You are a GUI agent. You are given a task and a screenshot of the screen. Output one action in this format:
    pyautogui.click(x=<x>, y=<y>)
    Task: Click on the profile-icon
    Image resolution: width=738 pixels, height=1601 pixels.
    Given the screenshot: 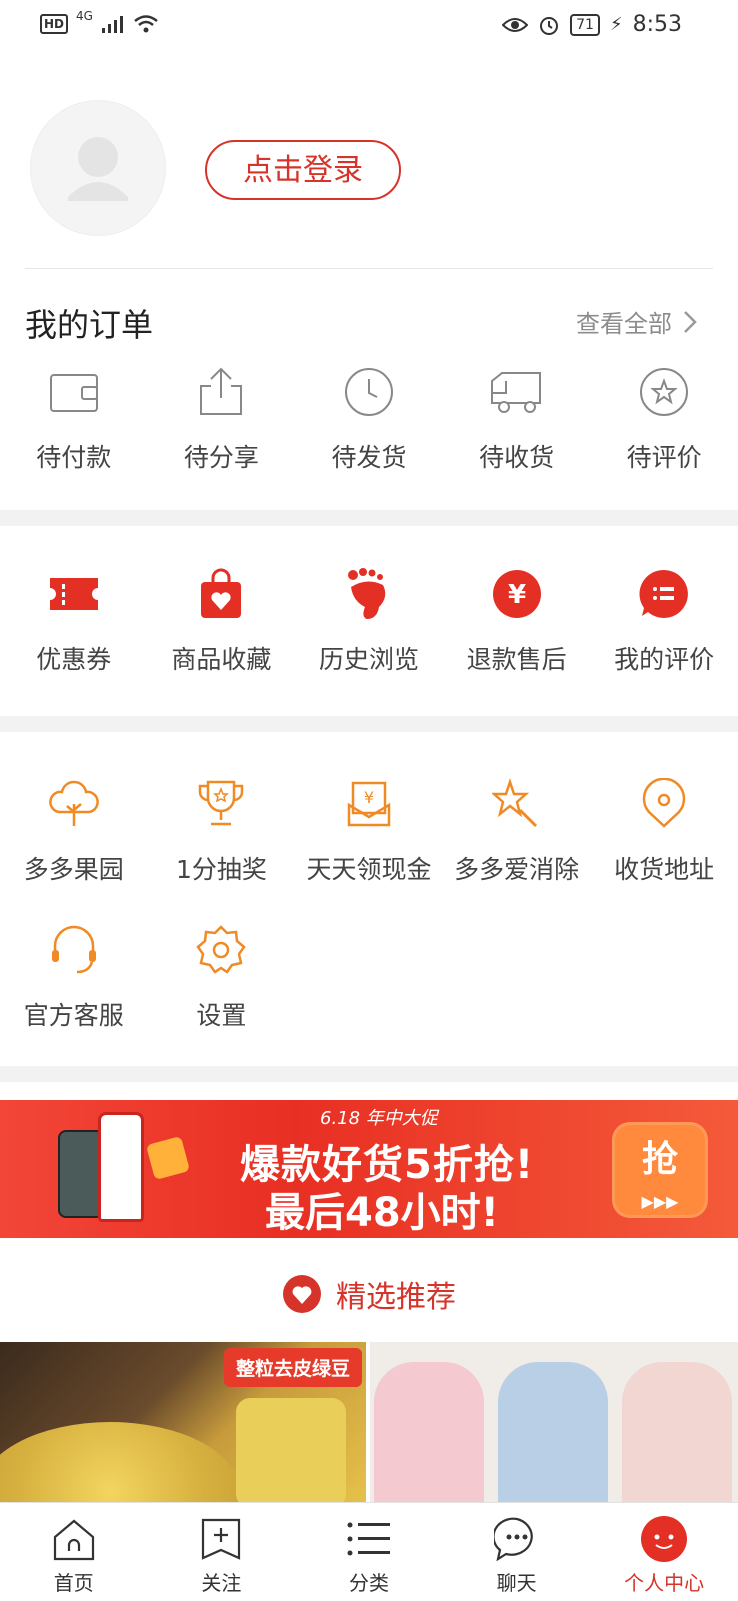 What is the action you would take?
    pyautogui.click(x=664, y=1539)
    